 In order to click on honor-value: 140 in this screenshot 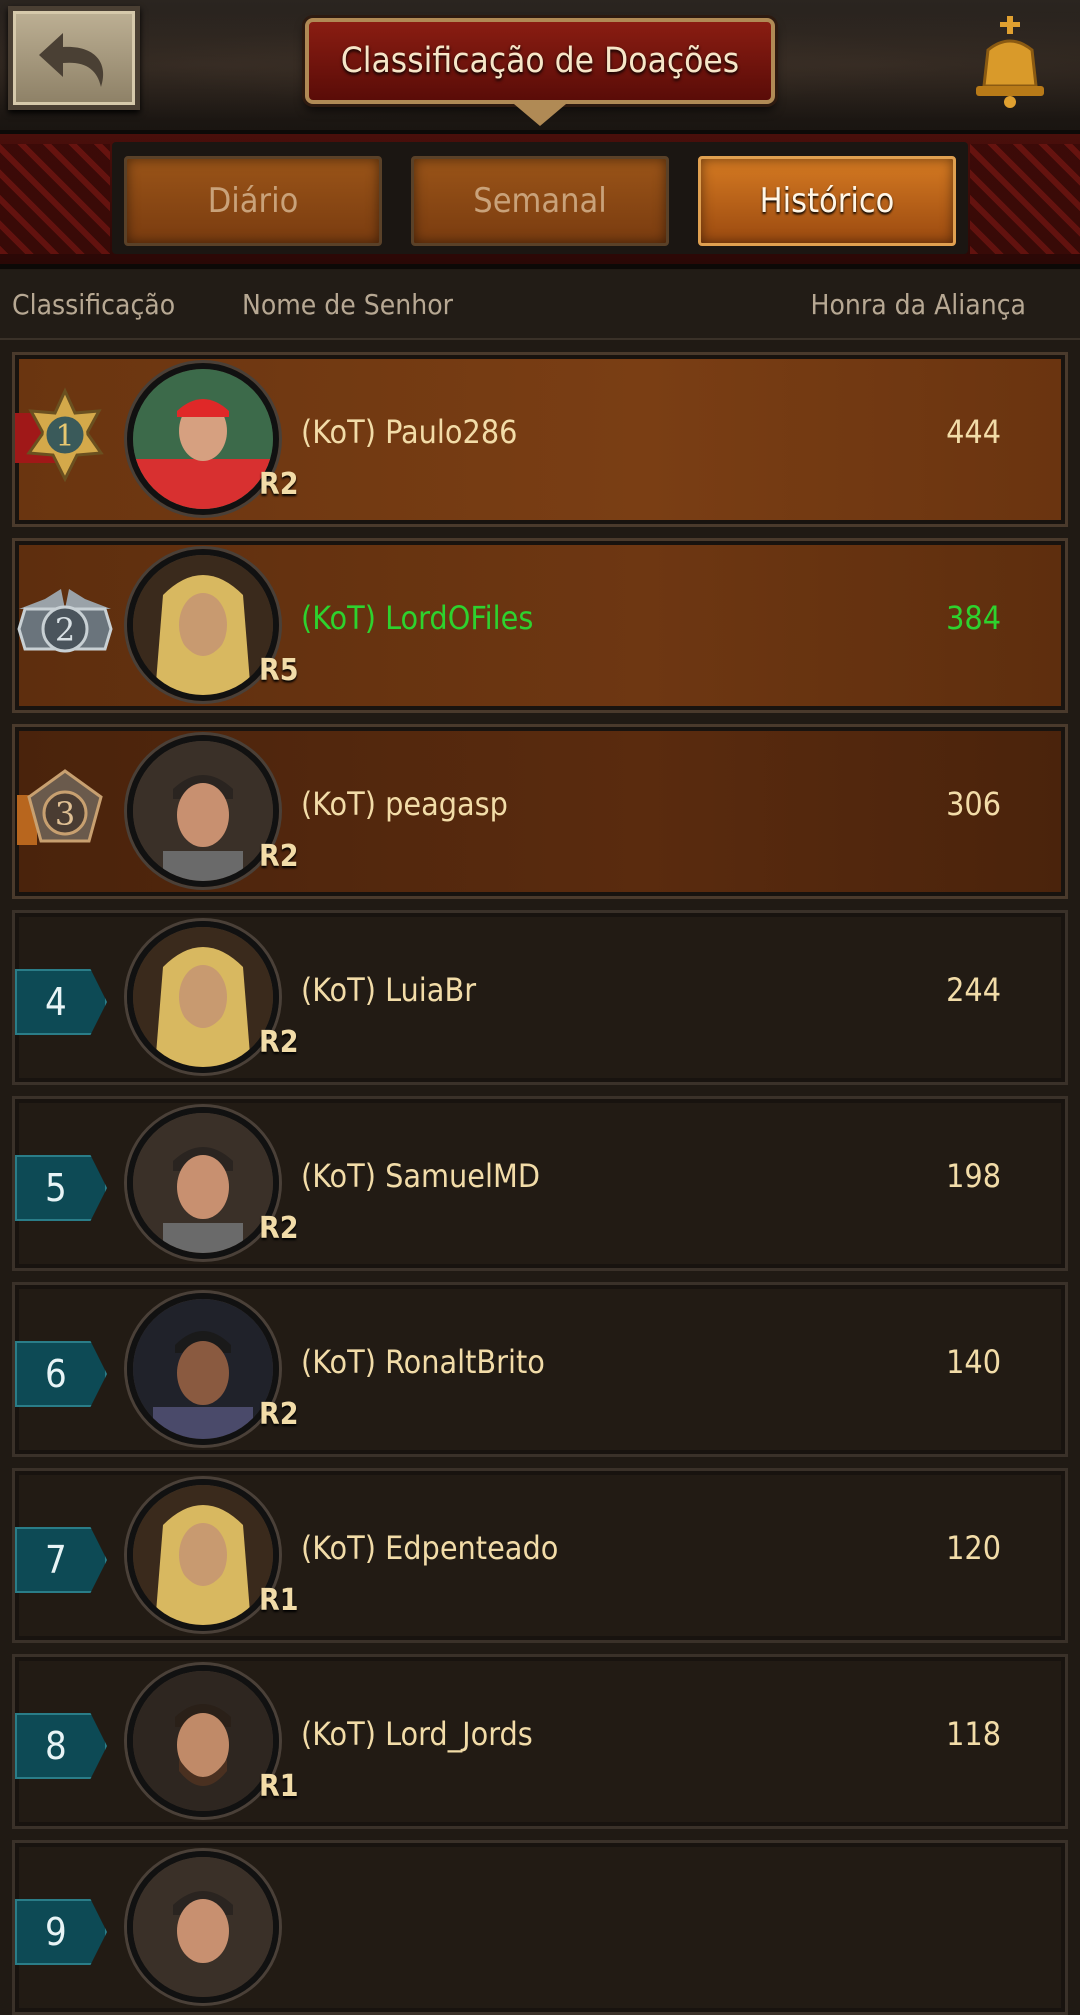, I will do `click(973, 1362)`.